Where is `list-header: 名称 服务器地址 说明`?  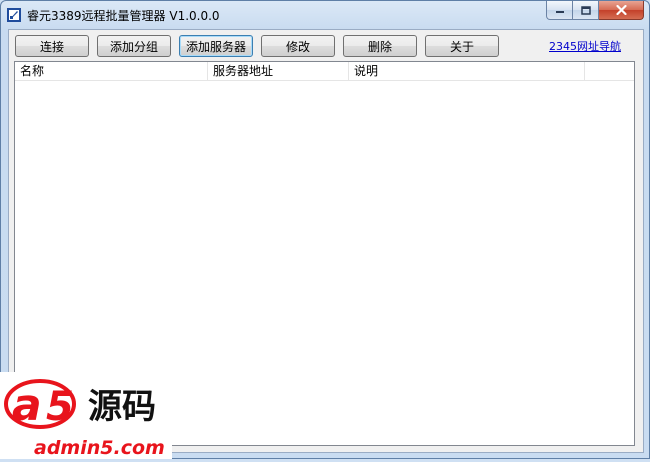
list-header: 名称 服务器地址 说明 is located at coordinates (324, 71).